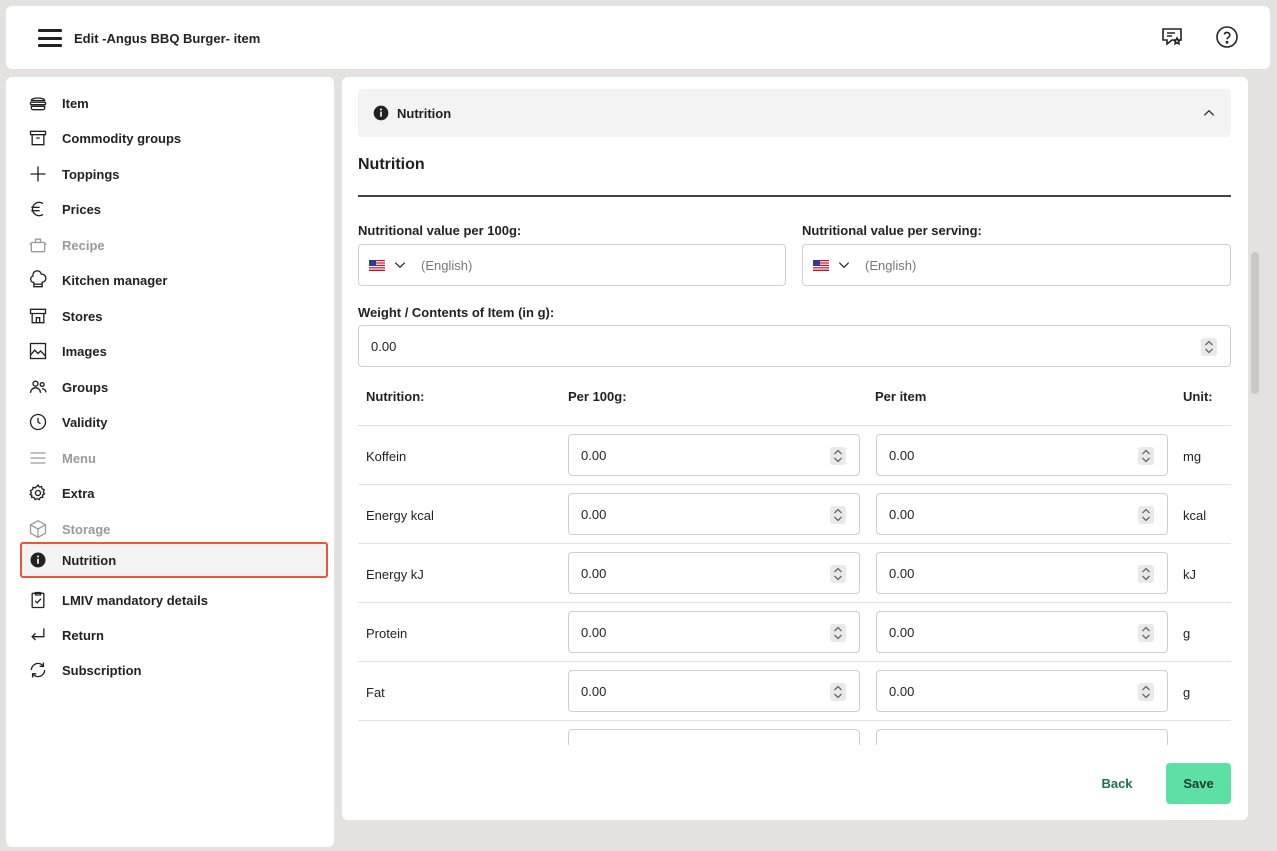 Image resolution: width=1277 pixels, height=851 pixels. I want to click on per100g-placeholder: (English), so click(447, 265).